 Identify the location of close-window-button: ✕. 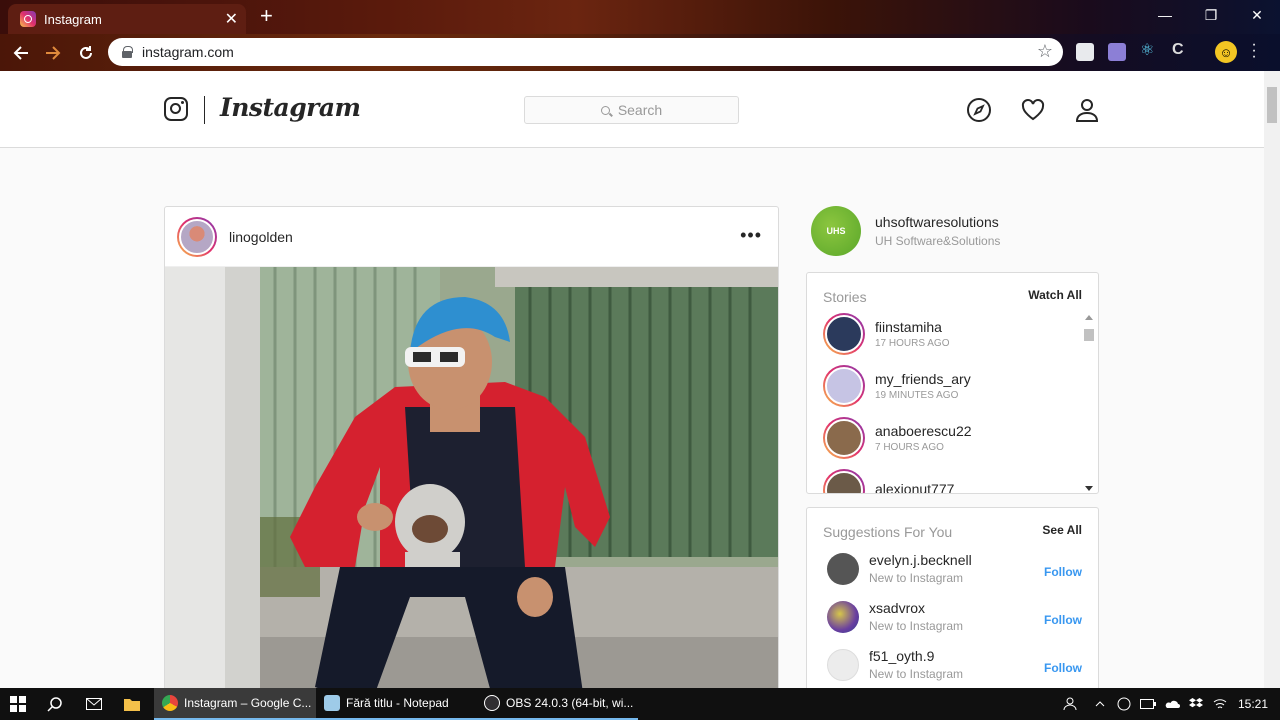
(1257, 15).